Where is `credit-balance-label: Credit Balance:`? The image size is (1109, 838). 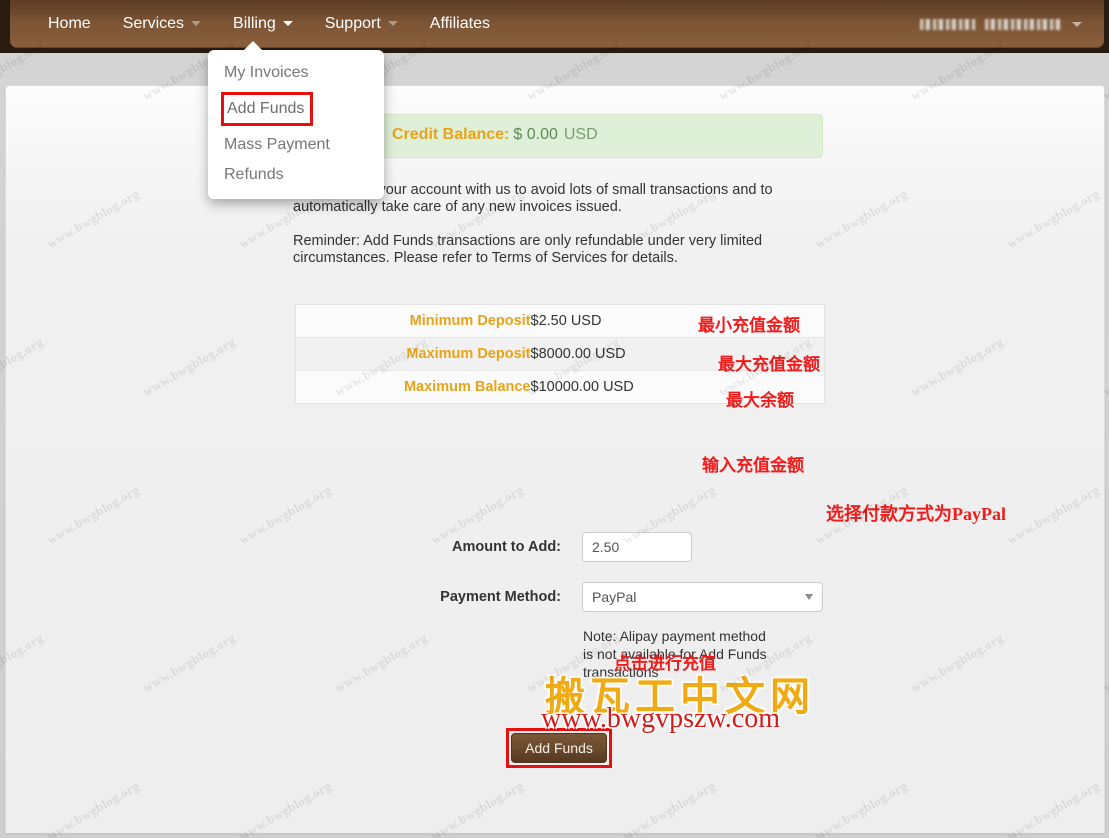
credit-balance-label: Credit Balance: is located at coordinates (451, 134).